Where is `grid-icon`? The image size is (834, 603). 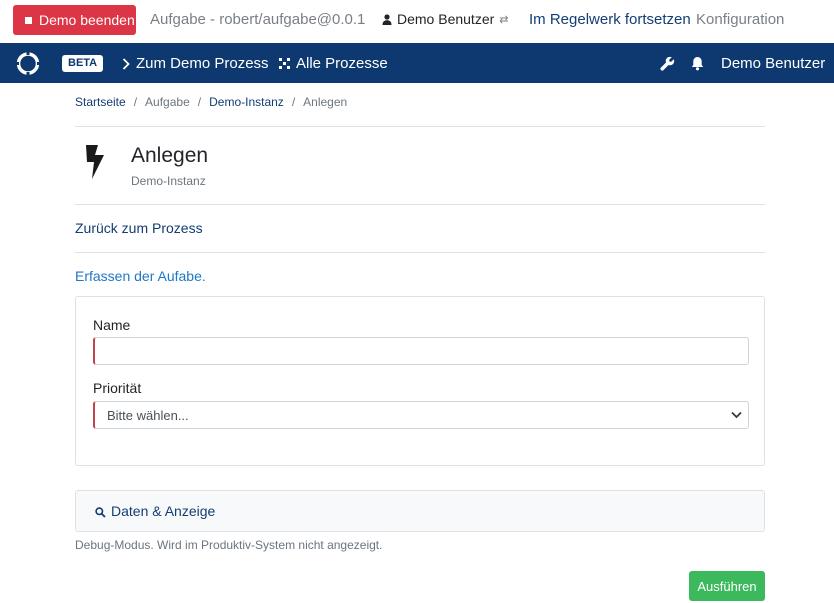
grid-icon is located at coordinates (284, 63).